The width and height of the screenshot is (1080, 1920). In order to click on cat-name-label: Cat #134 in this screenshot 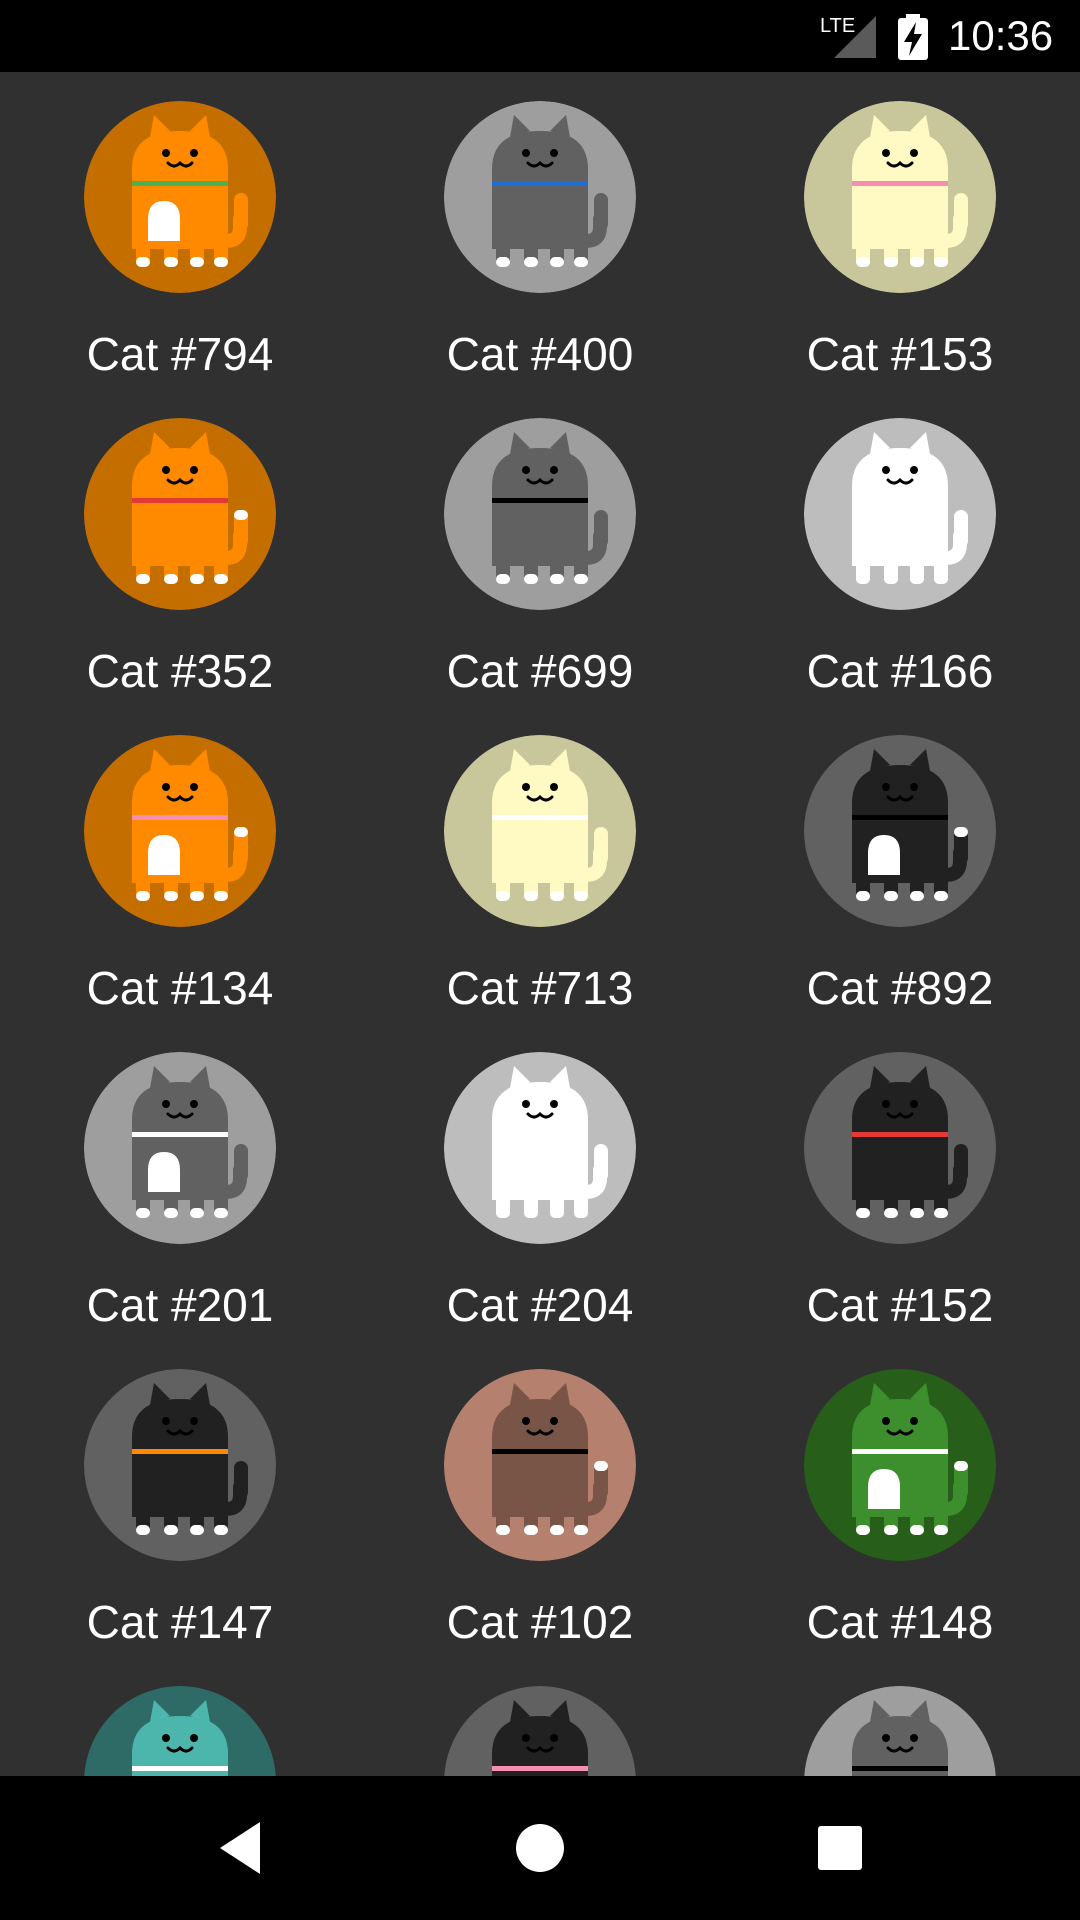, I will do `click(180, 988)`.